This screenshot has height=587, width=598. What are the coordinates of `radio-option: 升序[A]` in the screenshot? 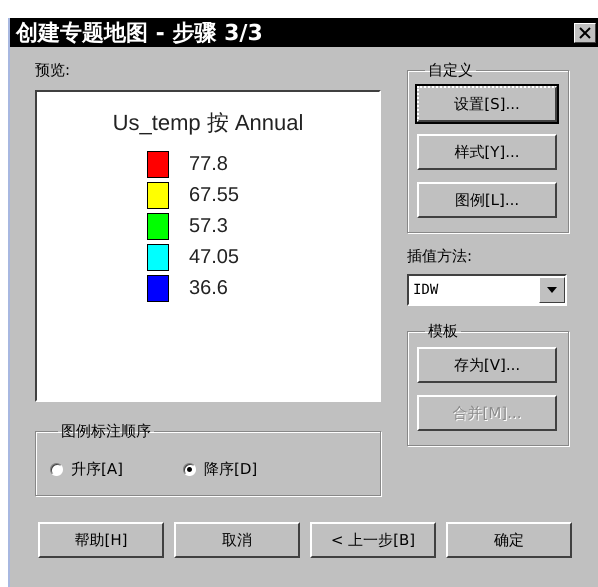 It's located at (86, 469).